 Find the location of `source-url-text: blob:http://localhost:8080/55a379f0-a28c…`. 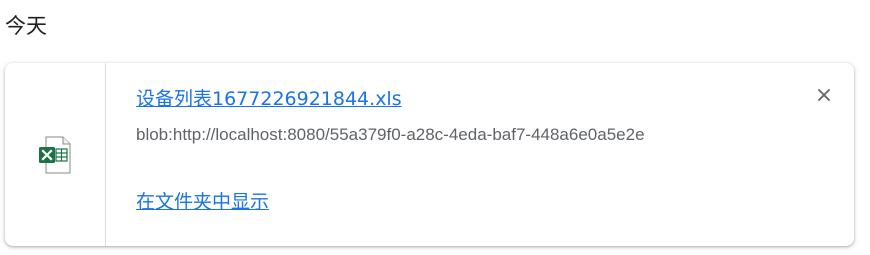

source-url-text: blob:http://localhost:8080/55a379f0-a28c… is located at coordinates (390, 134).